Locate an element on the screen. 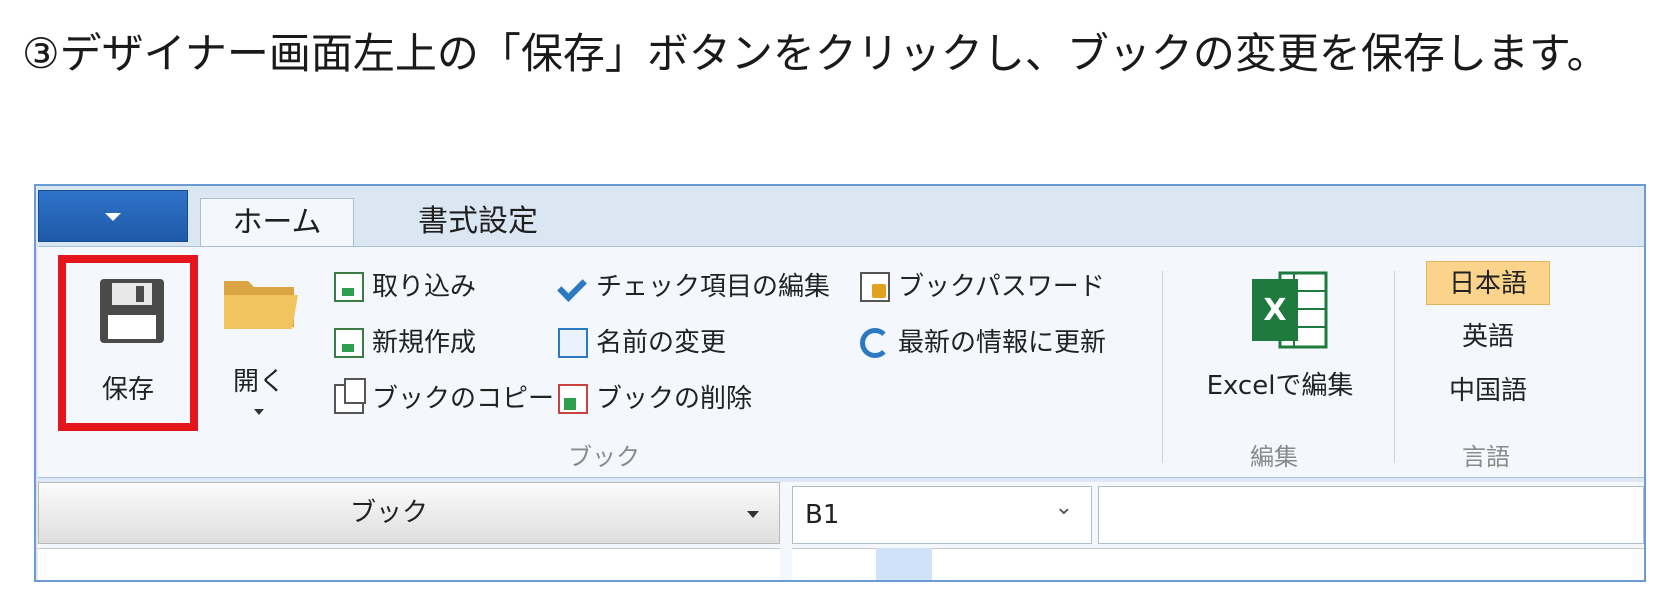 Image resolution: width=1680 pixels, height=592 pixels. new-sheet-icon is located at coordinates (349, 343).